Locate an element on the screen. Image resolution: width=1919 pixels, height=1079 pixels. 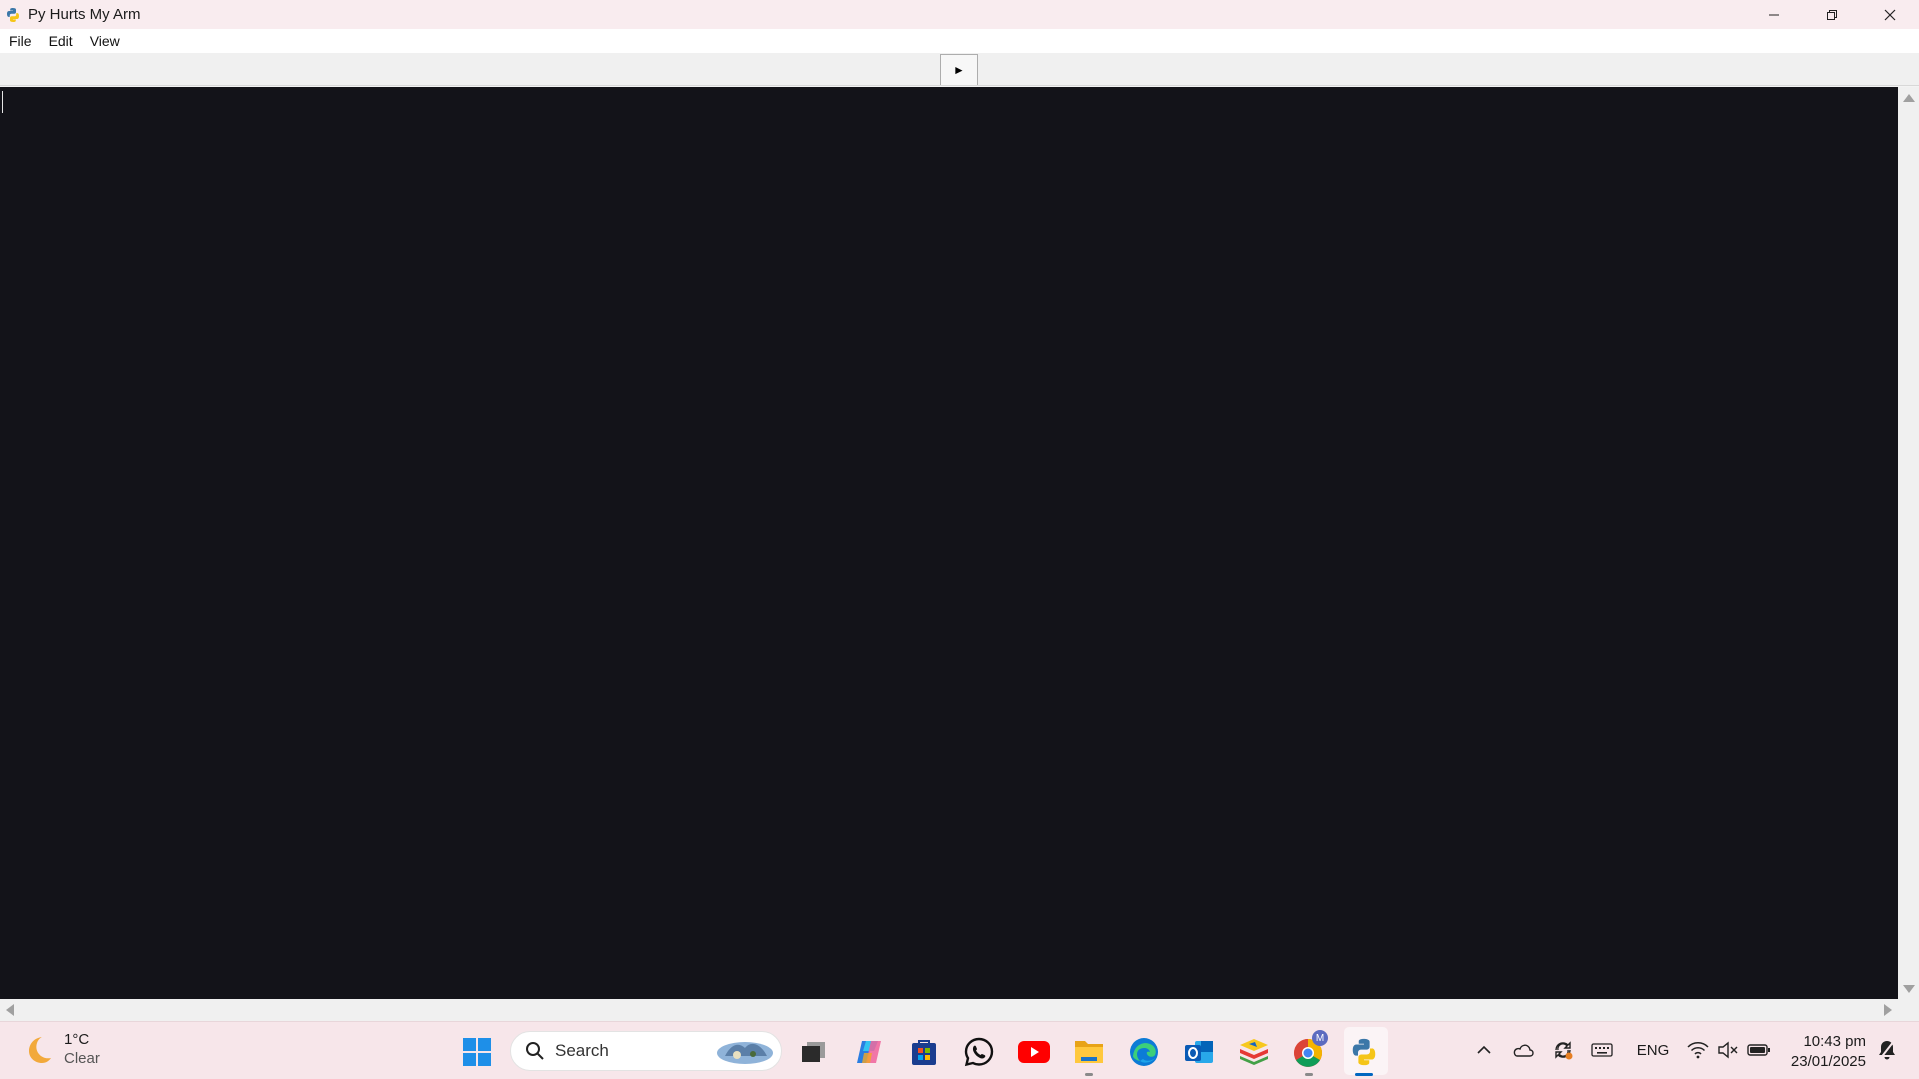
text-caret is located at coordinates (2, 102).